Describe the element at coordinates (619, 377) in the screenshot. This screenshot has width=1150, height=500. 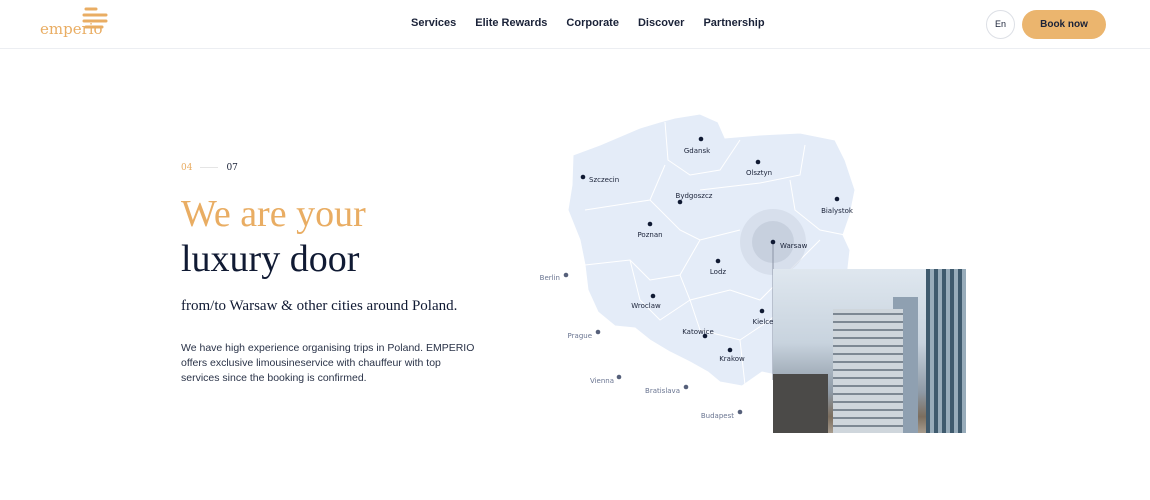
I see `city-dot-vienna` at that location.